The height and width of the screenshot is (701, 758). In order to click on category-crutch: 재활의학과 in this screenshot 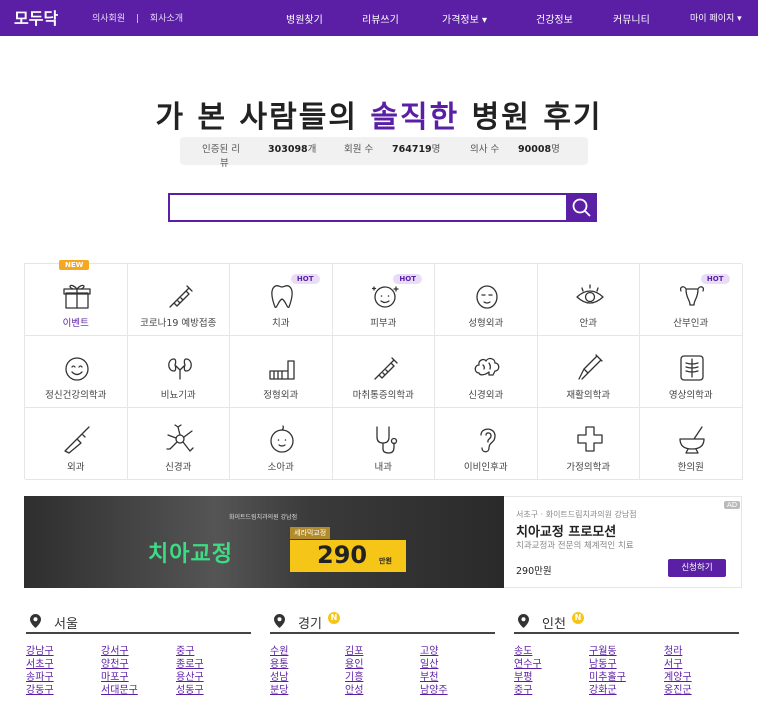, I will do `click(588, 372)`.